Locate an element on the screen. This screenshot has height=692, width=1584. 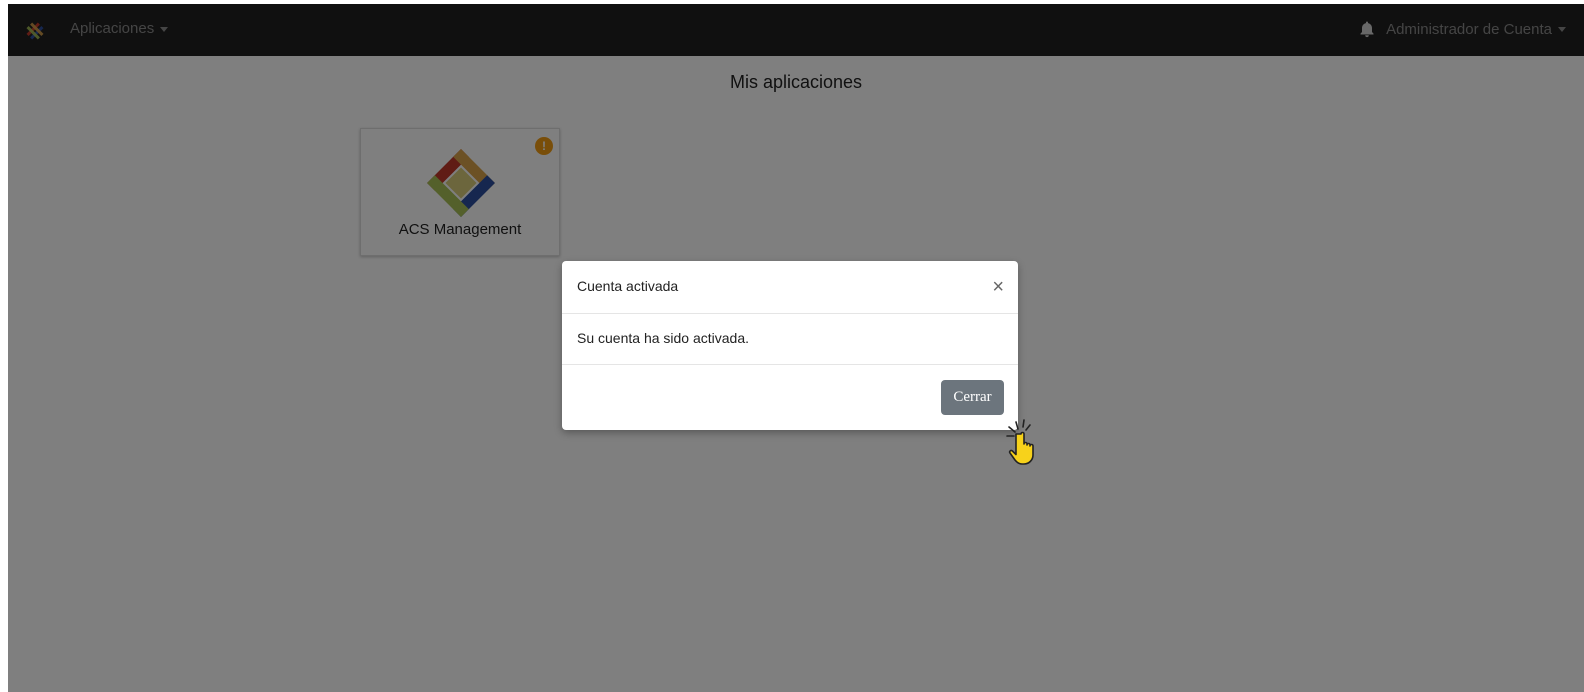
modal-header: Cuenta activada × is located at coordinates (790, 287).